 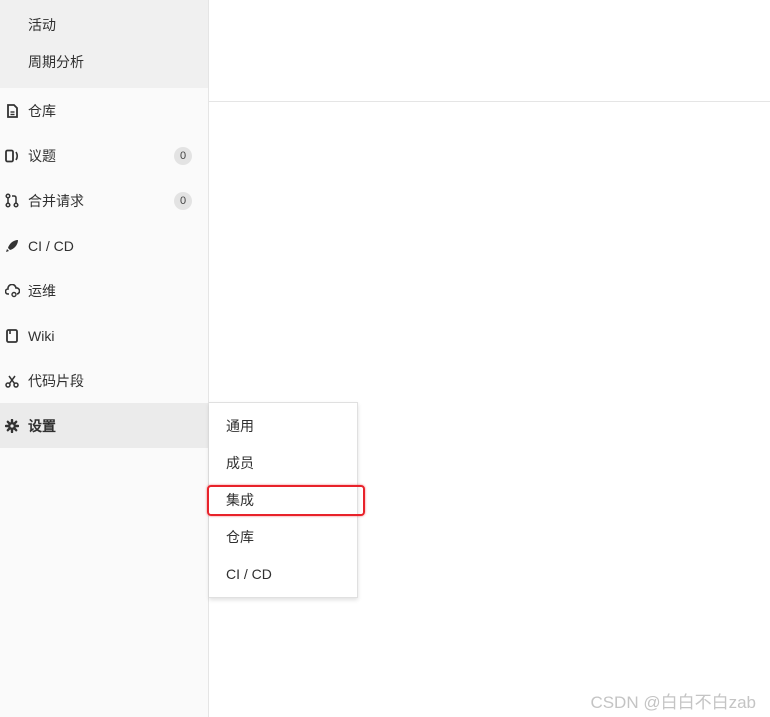 What do you see at coordinates (12, 201) in the screenshot?
I see `merge-request-icon` at bounding box center [12, 201].